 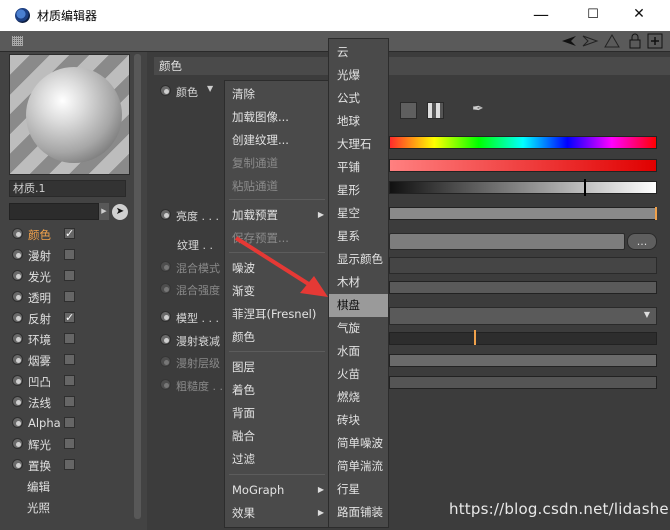 What do you see at coordinates (523, 187) in the screenshot?
I see `value-slider` at bounding box center [523, 187].